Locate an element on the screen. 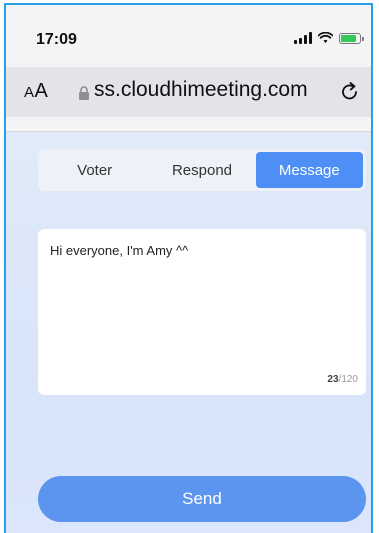 This screenshot has height=533, width=379. signal-icon is located at coordinates (303, 38).